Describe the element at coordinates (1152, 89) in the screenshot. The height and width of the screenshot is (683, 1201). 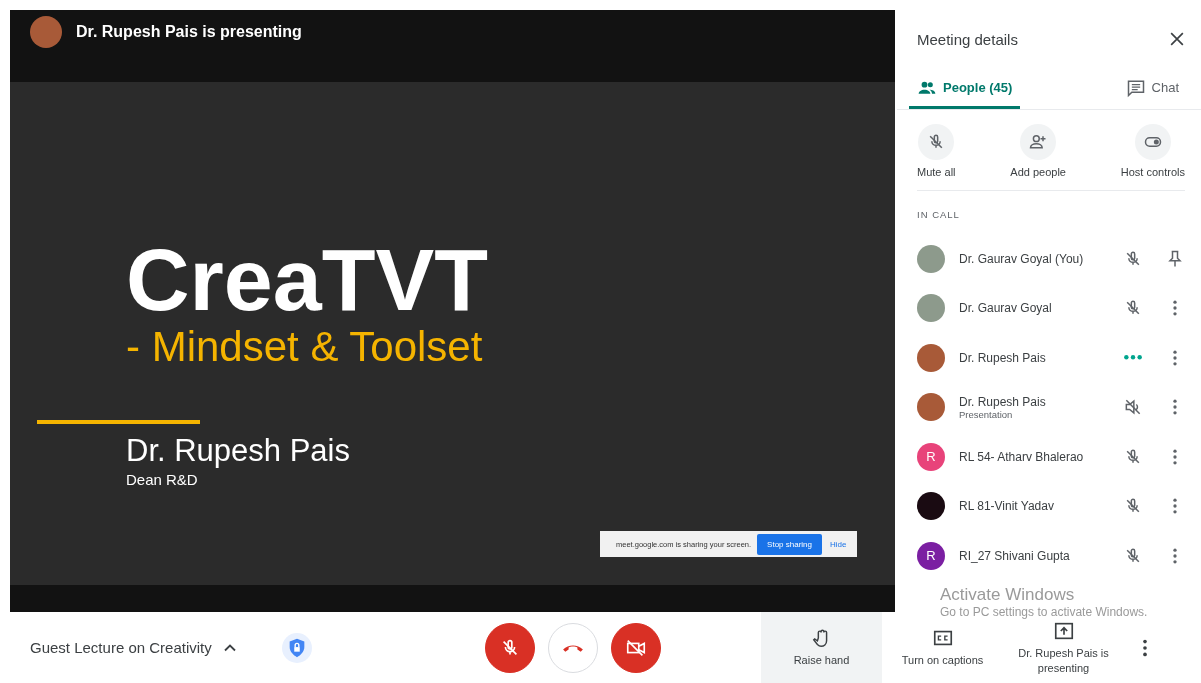
I see `tab: Chat` at that location.